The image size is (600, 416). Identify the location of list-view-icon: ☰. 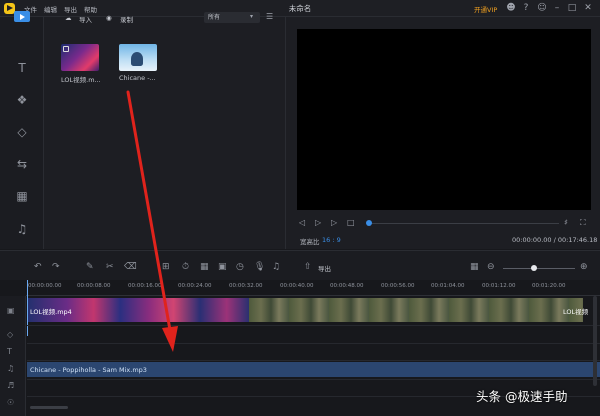
(269, 16).